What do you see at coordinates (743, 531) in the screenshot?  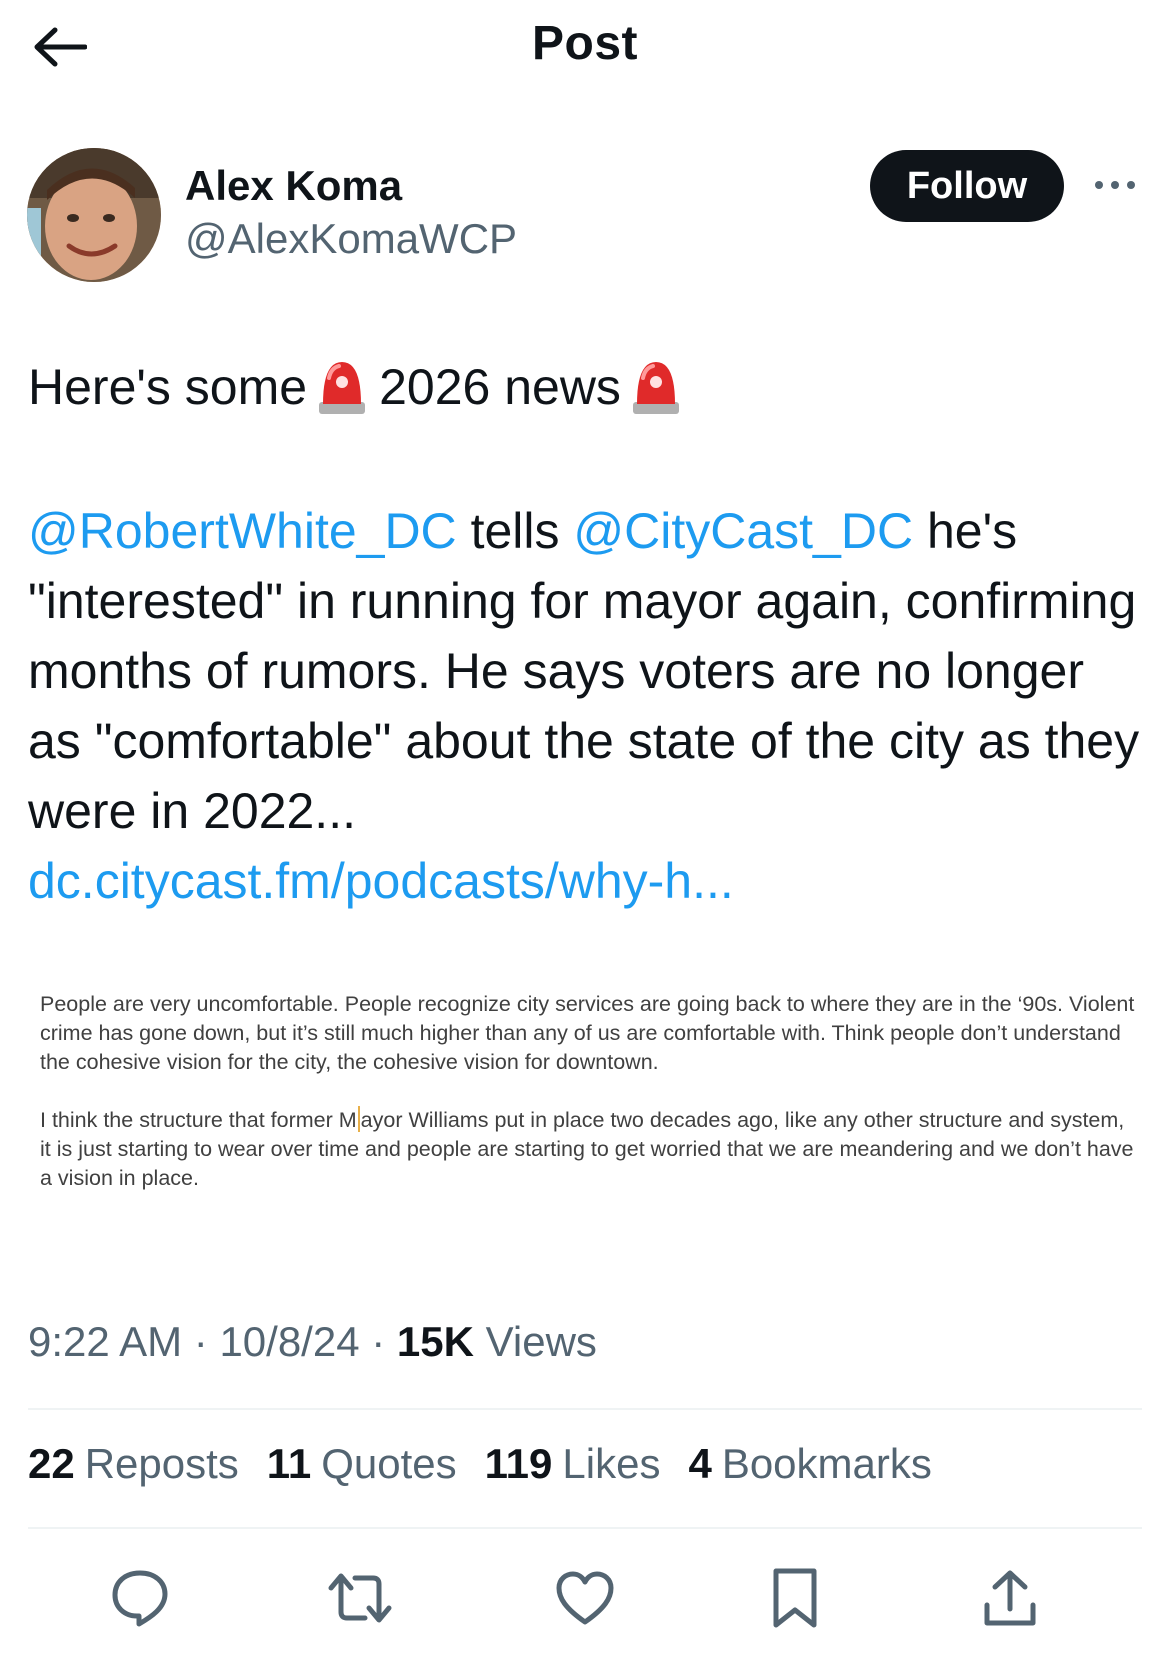 I see `mention-citycast: @CityCast_DC` at bounding box center [743, 531].